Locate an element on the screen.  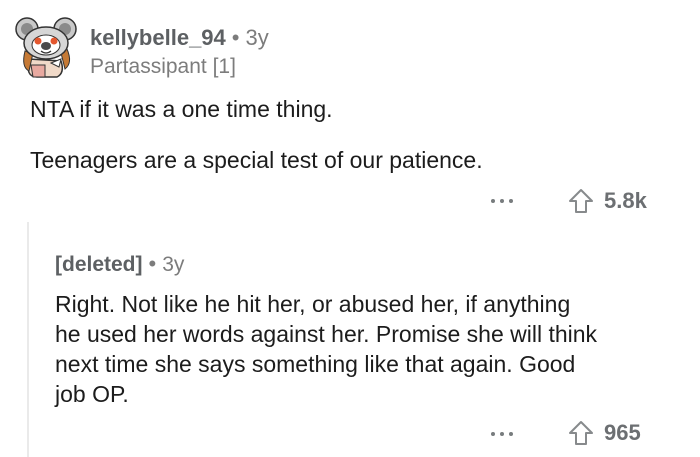
upvote-button: 5.8k is located at coordinates (607, 201).